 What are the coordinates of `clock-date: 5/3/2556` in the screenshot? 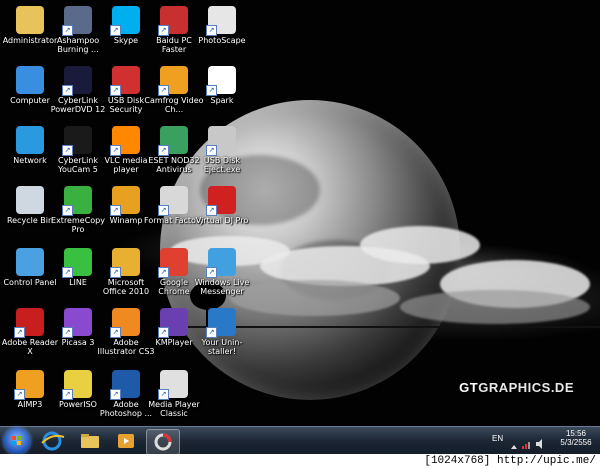 It's located at (576, 442).